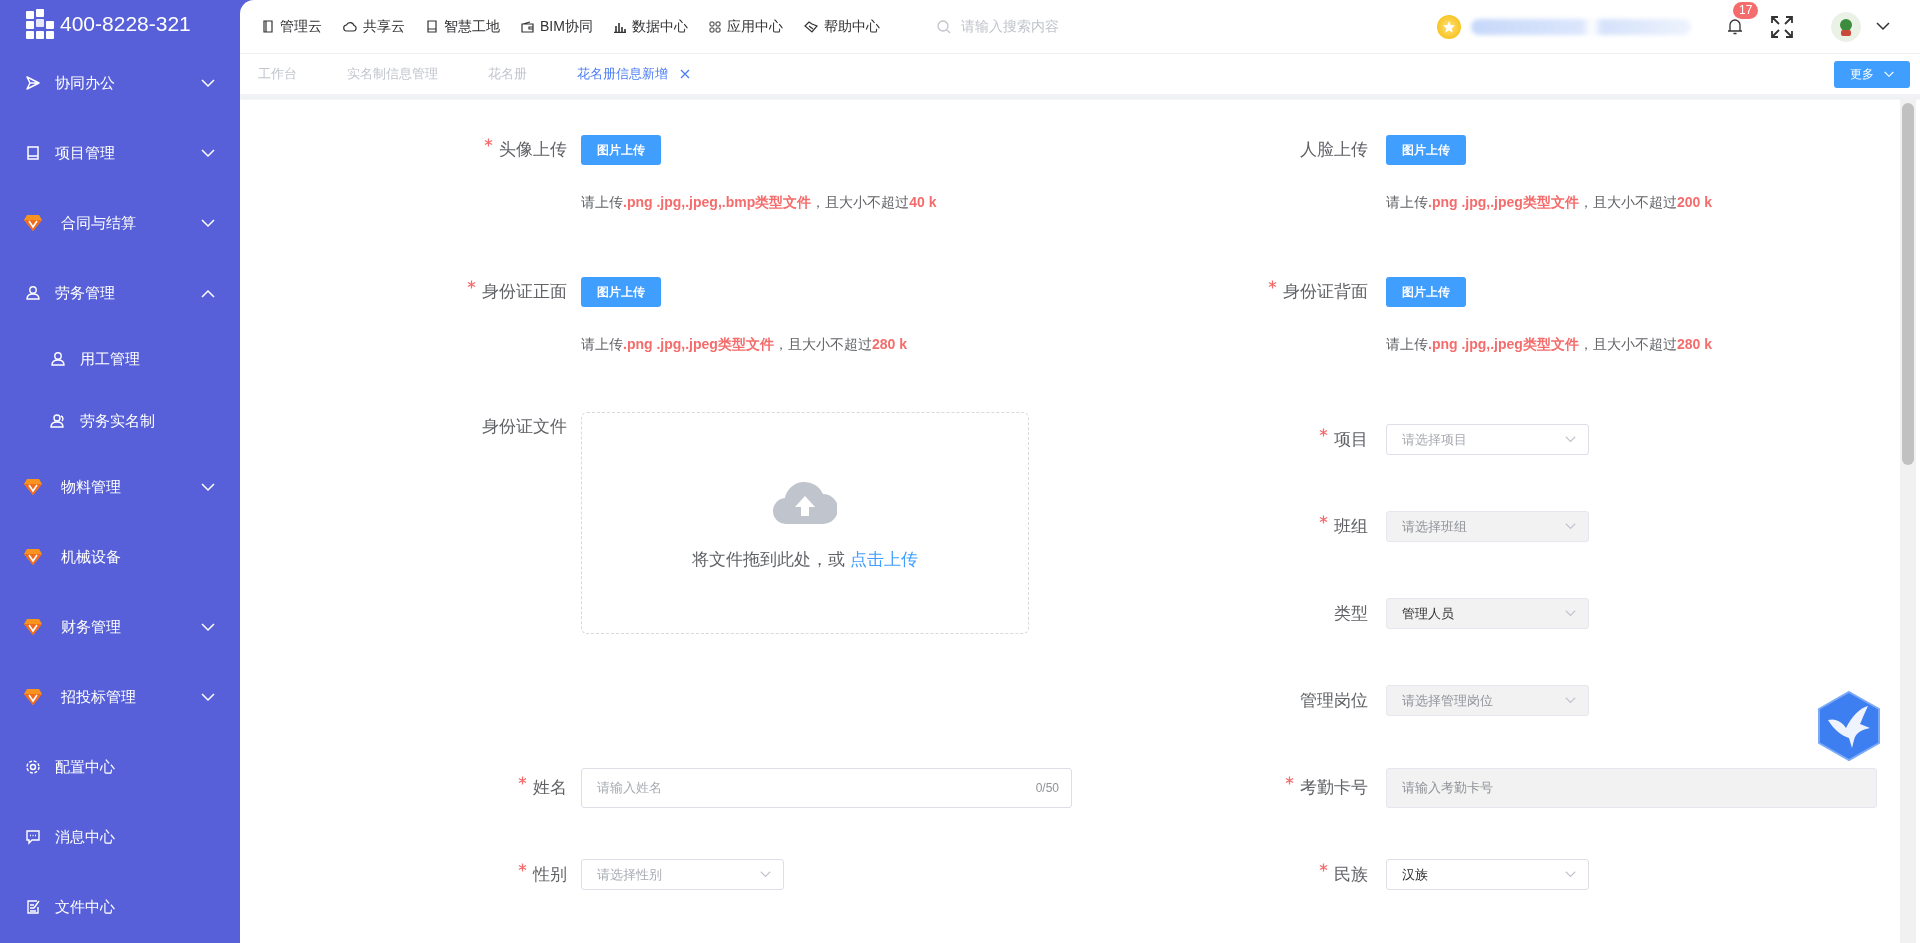 The height and width of the screenshot is (943, 1920). I want to click on nav-link: 数据中心, so click(650, 26).